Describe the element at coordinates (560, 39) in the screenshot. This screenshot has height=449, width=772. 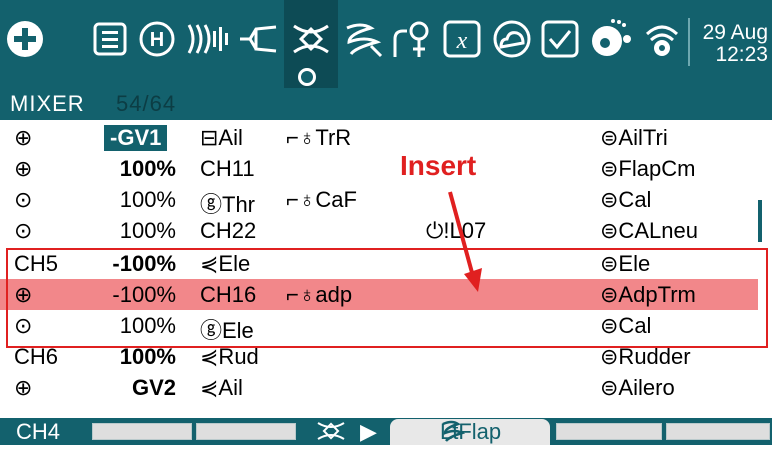
I see `check-box-icon` at that location.